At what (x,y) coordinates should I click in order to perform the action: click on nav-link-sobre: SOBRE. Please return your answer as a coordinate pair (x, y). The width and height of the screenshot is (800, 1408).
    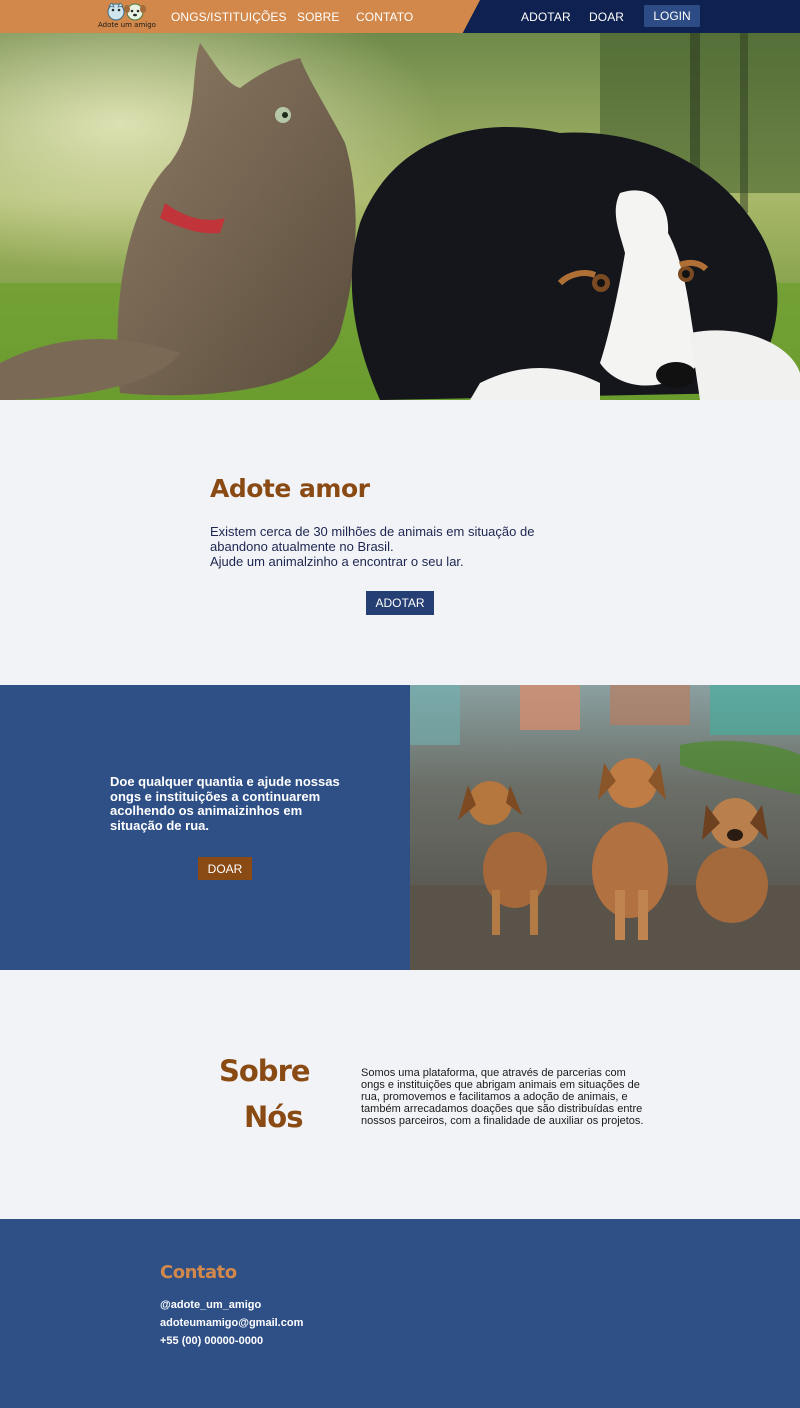
    Looking at the image, I should click on (318, 17).